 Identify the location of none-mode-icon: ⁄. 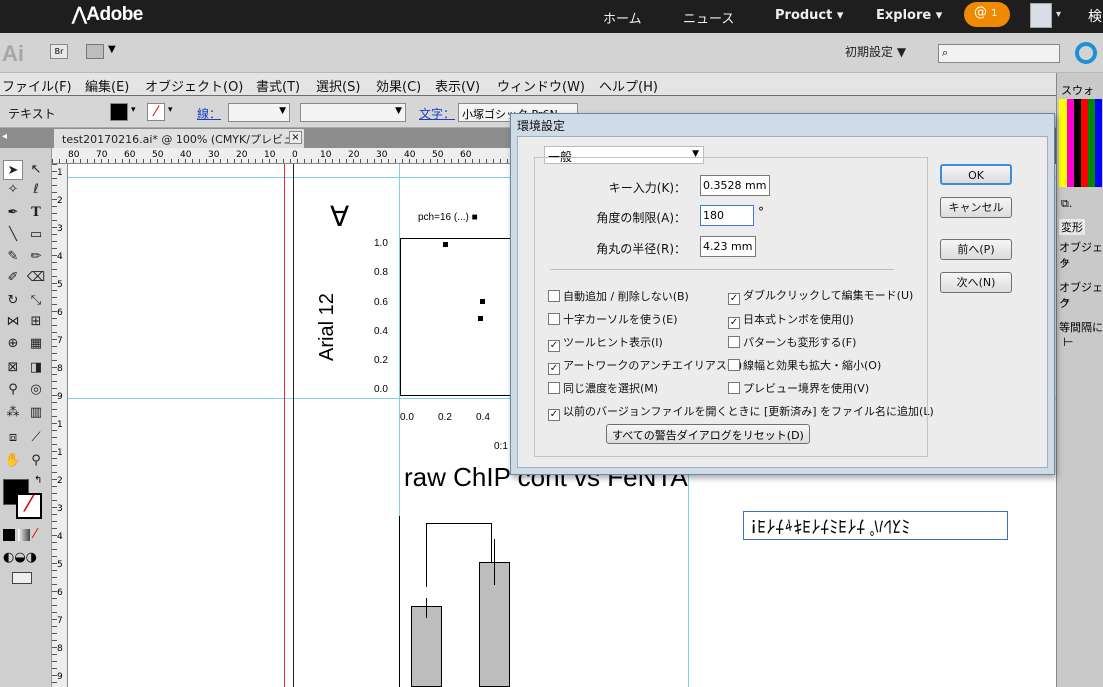
(35, 534).